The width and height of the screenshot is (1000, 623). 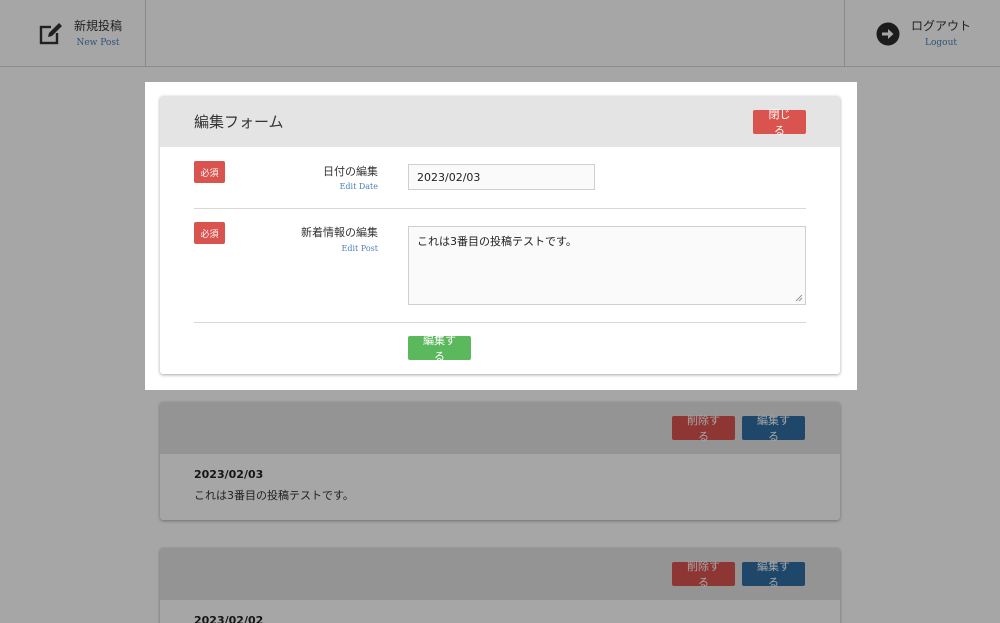 I want to click on post-textarea: これは3番目の投稿テストです。, so click(x=607, y=265).